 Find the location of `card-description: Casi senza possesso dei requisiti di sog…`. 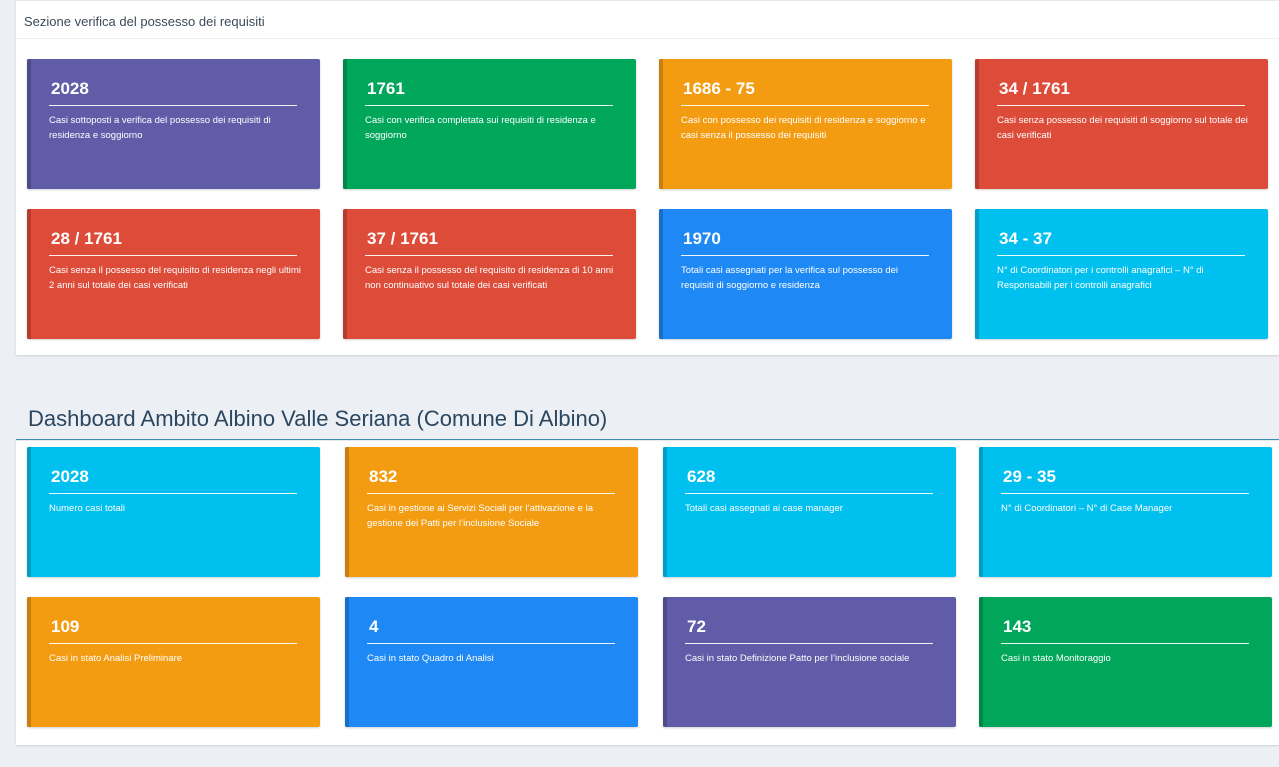

card-description: Casi senza possesso dei requisiti di sog… is located at coordinates (1122, 128).